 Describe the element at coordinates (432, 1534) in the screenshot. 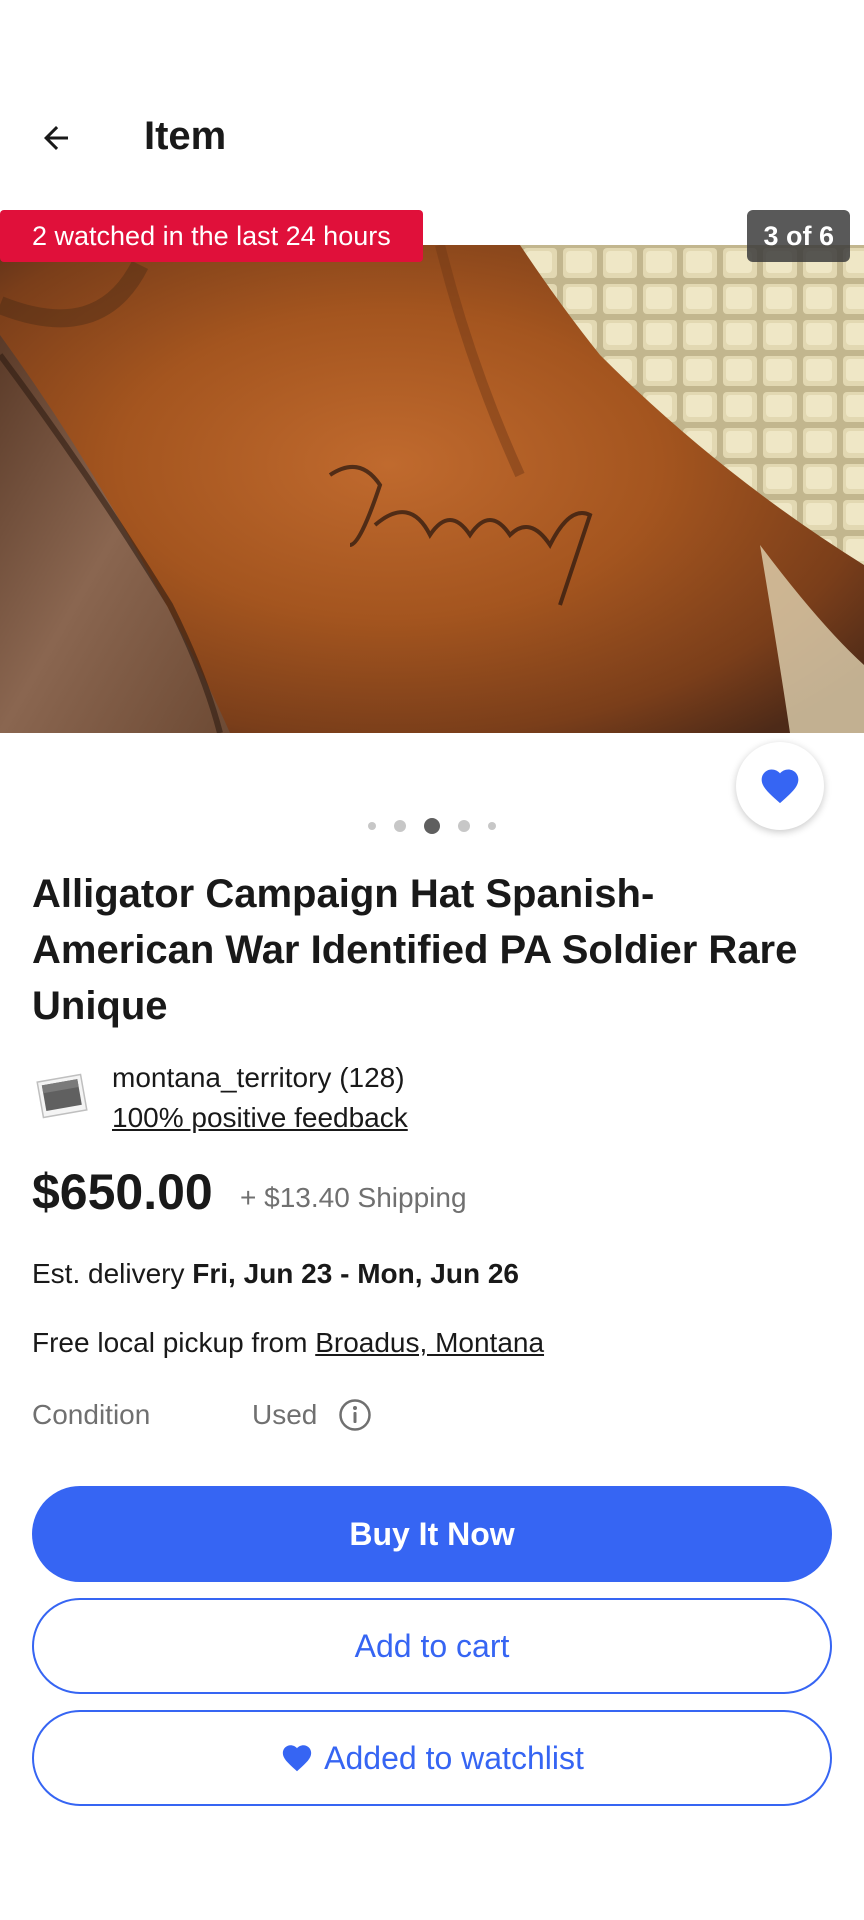

I see `buy-it-now-button: Buy It Now` at that location.